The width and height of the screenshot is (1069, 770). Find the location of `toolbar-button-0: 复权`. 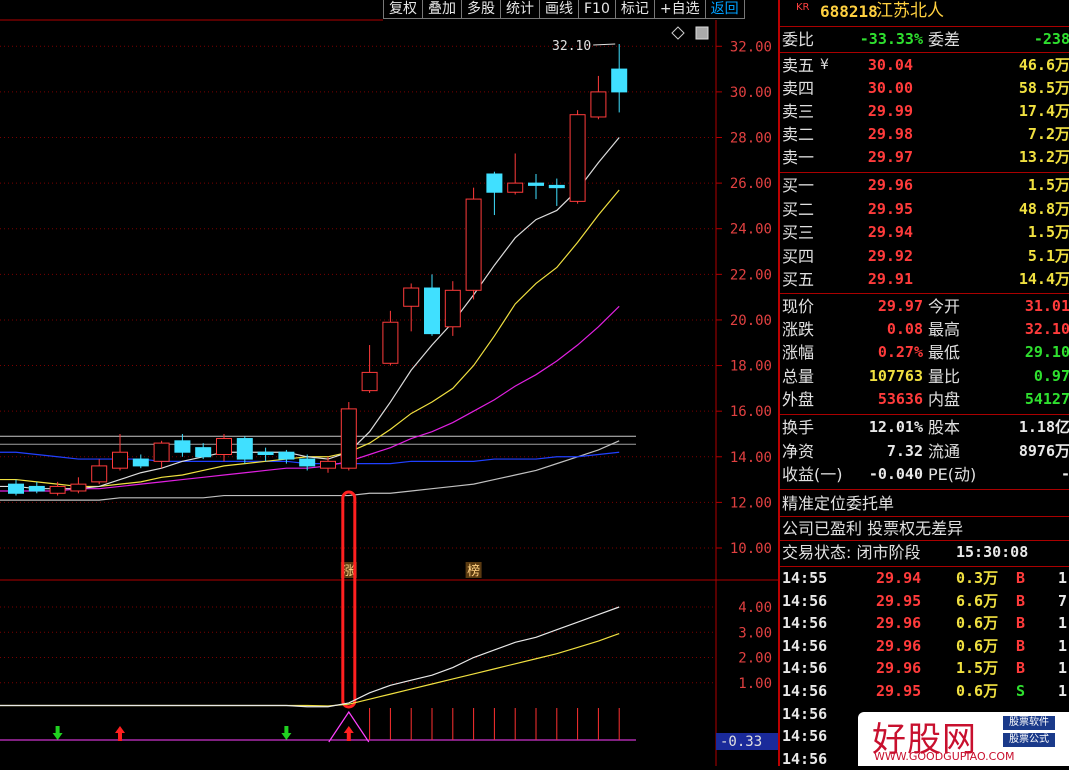

toolbar-button-0: 复权 is located at coordinates (403, 9).